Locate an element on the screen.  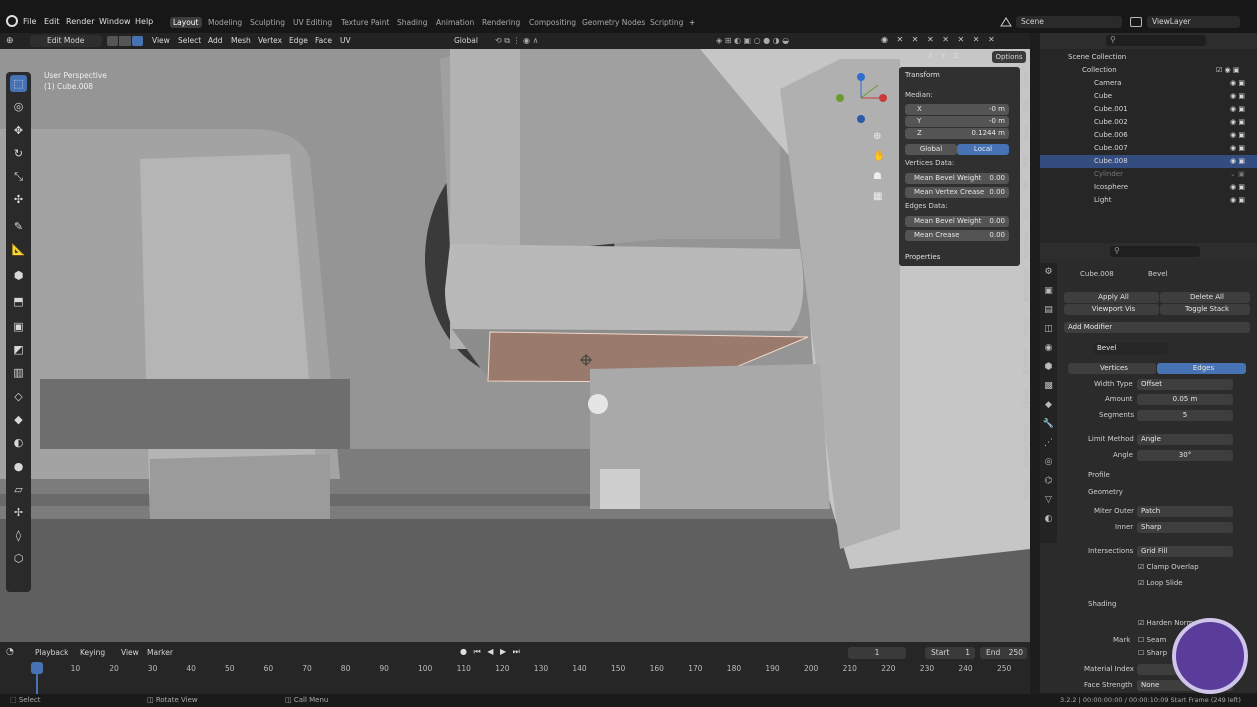
blender-logo-icon is located at coordinates (12, 21).